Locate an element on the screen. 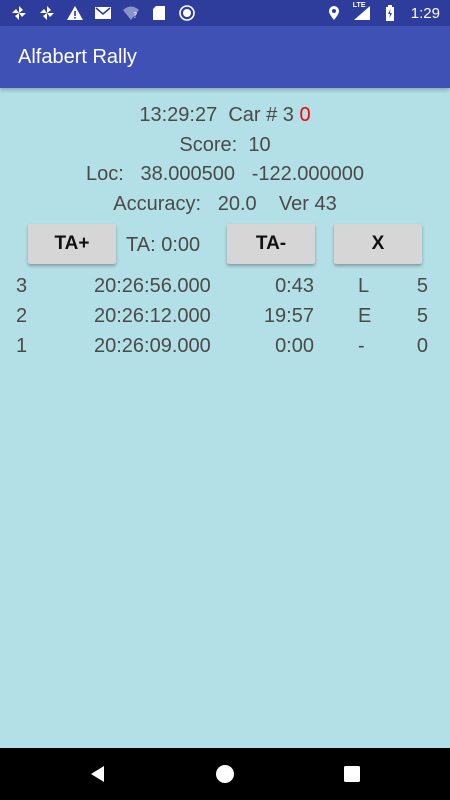 Image resolution: width=450 pixels, height=800 pixels. row-index: 1 is located at coordinates (22, 346).